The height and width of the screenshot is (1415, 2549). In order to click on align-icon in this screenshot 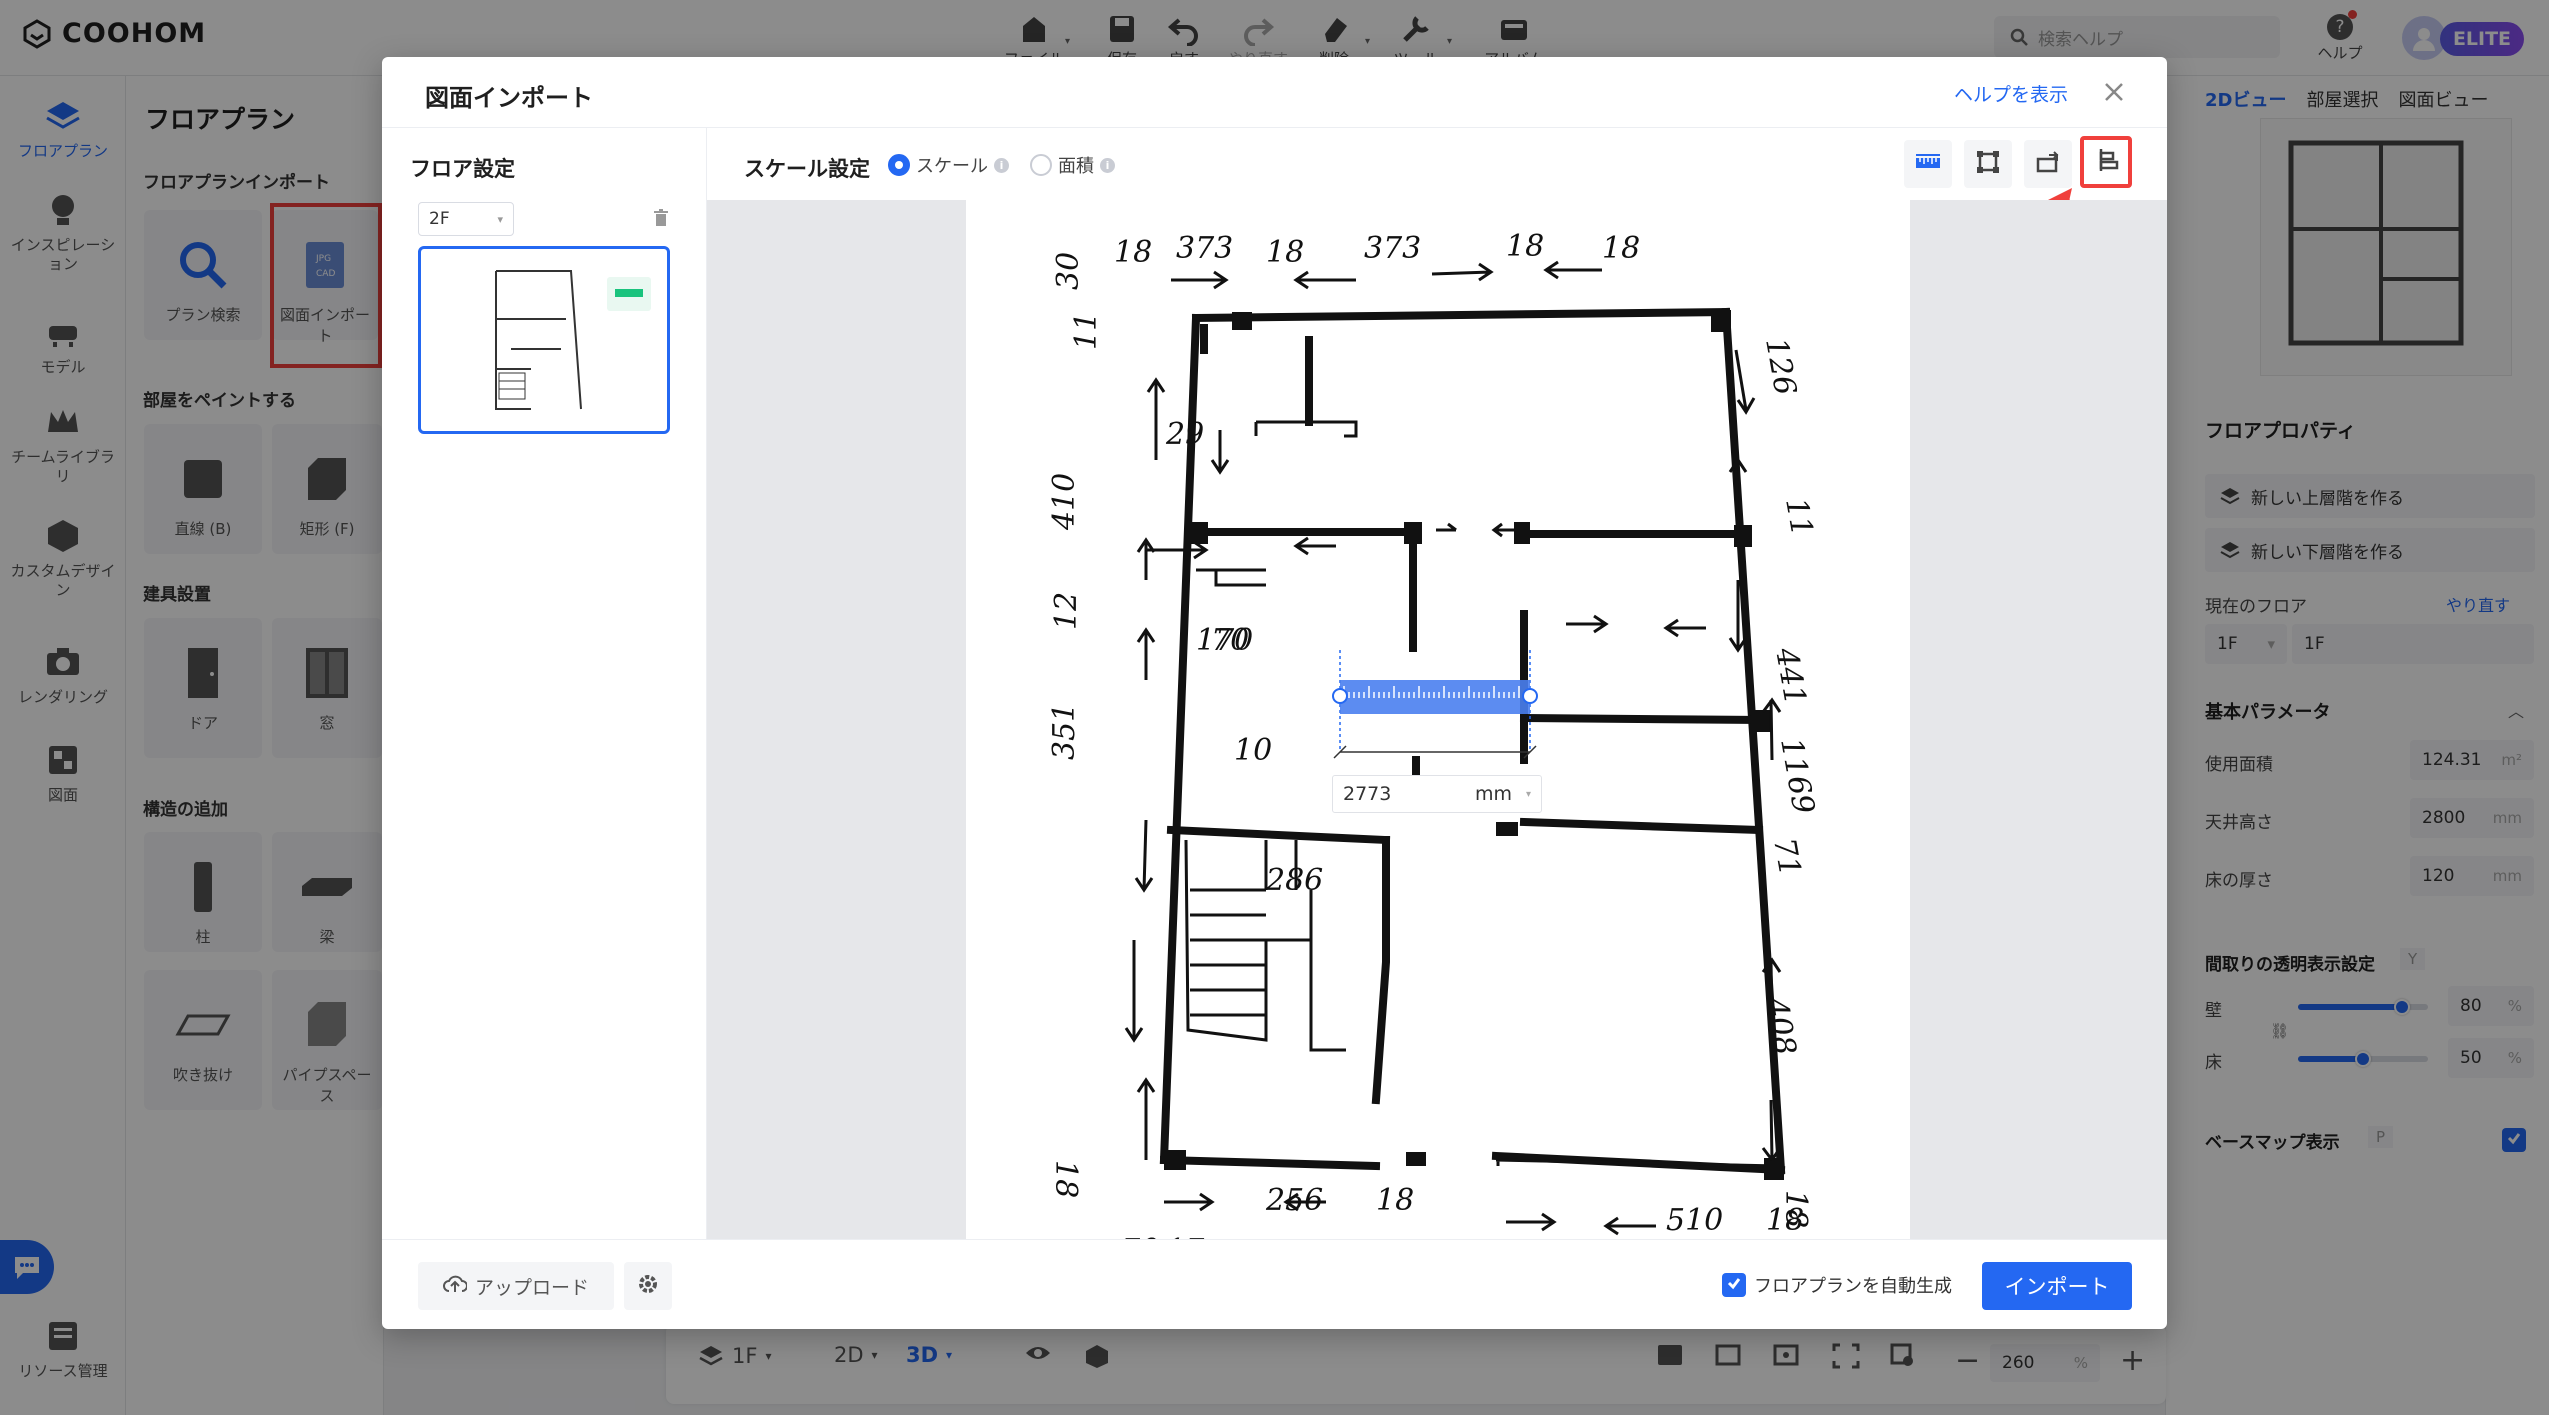, I will do `click(2106, 162)`.